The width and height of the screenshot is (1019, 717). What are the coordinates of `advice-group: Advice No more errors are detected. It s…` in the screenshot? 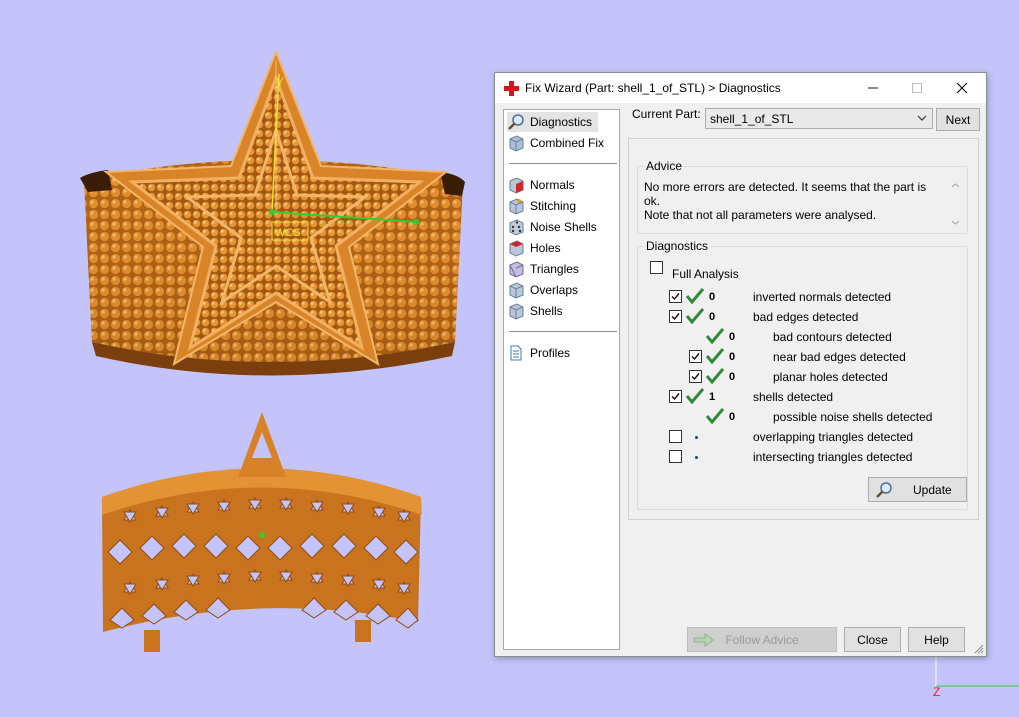 It's located at (802, 196).